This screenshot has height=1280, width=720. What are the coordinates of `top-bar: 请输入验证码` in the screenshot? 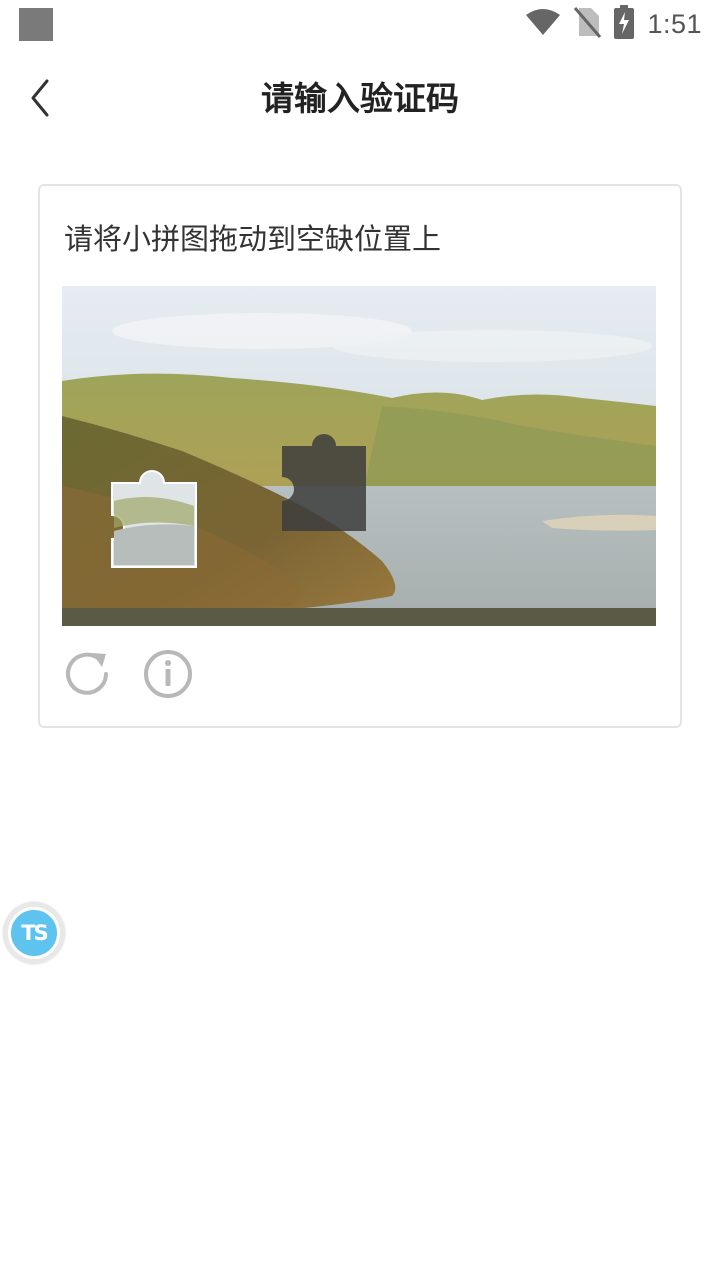 It's located at (360, 99).